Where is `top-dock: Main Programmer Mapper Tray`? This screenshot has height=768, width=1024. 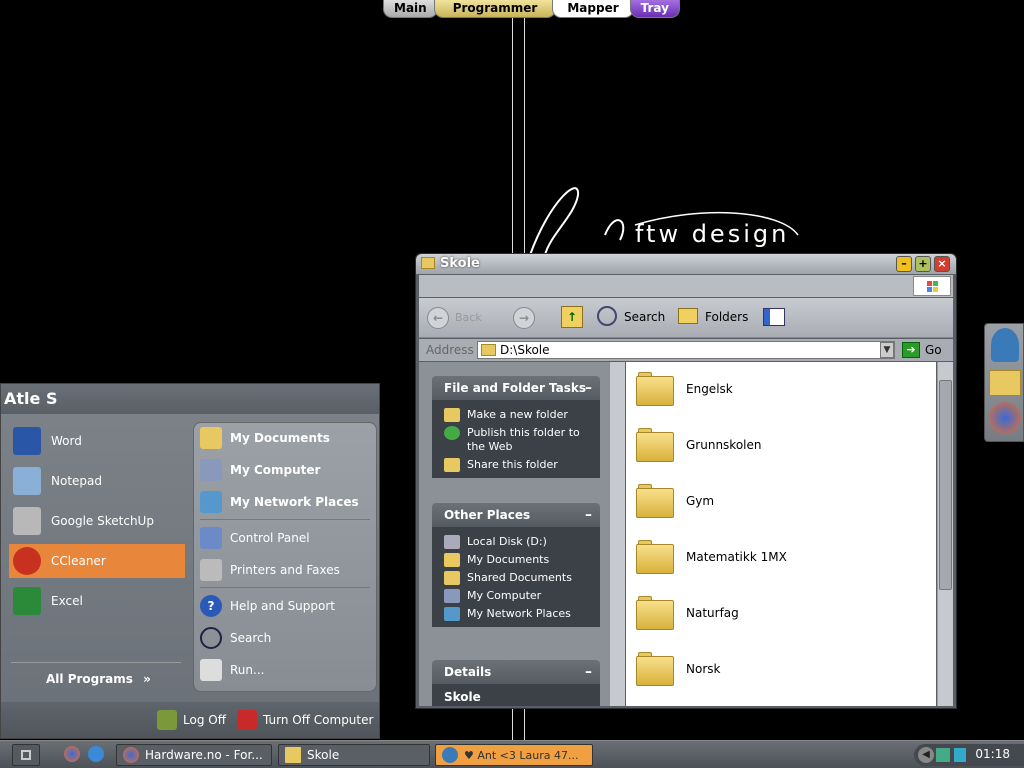
top-dock: Main Programmer Mapper Tray is located at coordinates (531, 9).